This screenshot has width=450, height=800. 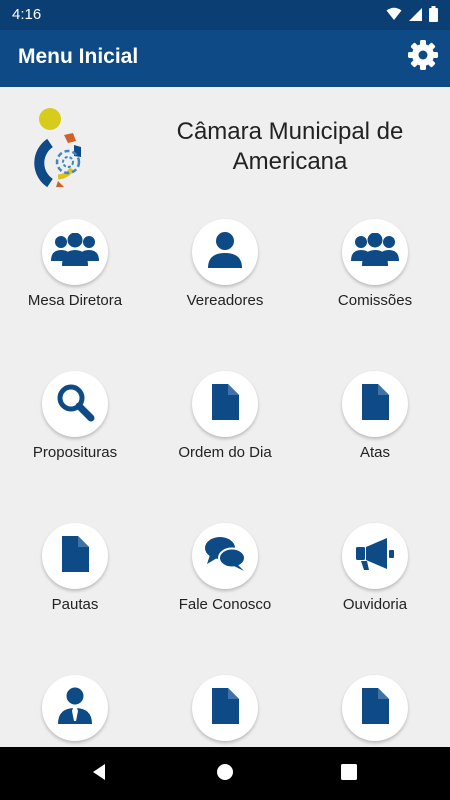 What do you see at coordinates (225, 604) in the screenshot?
I see `menu-item-label: Fale Conosco` at bounding box center [225, 604].